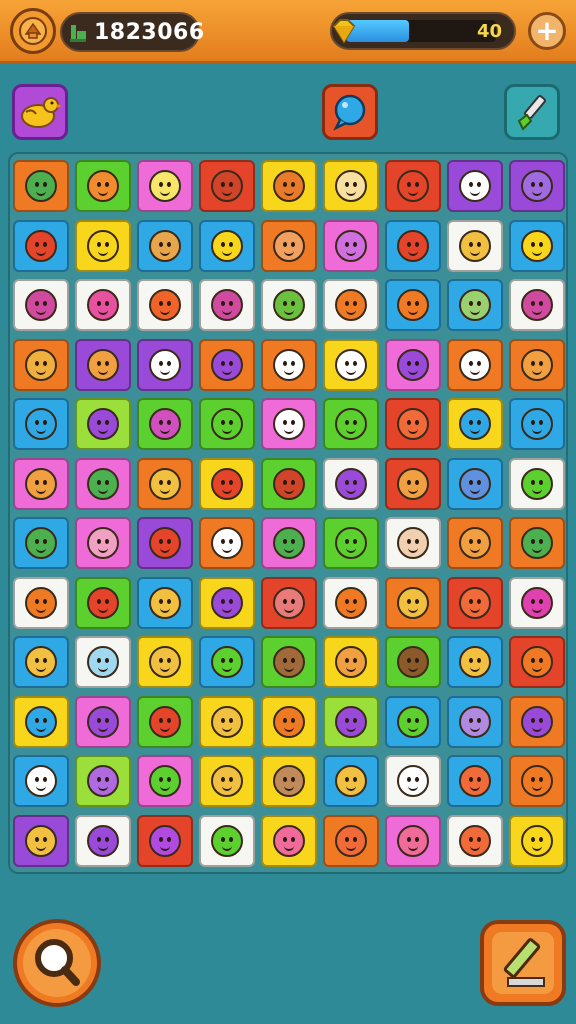  I want to click on tile-r9-c3, so click(165, 662).